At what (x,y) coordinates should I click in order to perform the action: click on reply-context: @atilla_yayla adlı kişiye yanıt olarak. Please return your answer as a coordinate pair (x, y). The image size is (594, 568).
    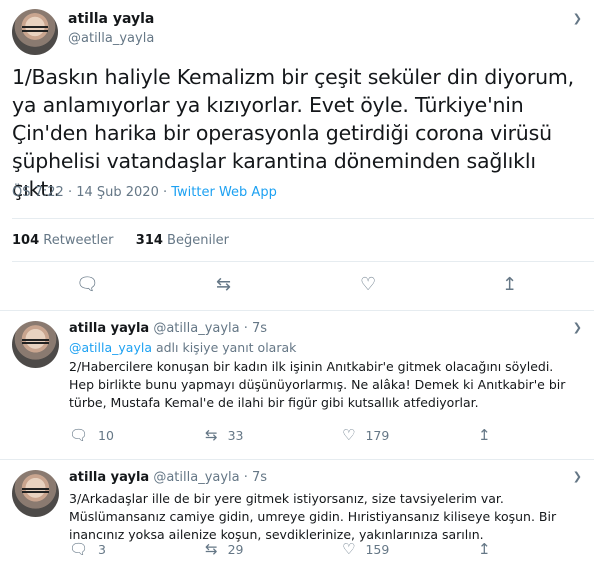
    Looking at the image, I should click on (182, 347).